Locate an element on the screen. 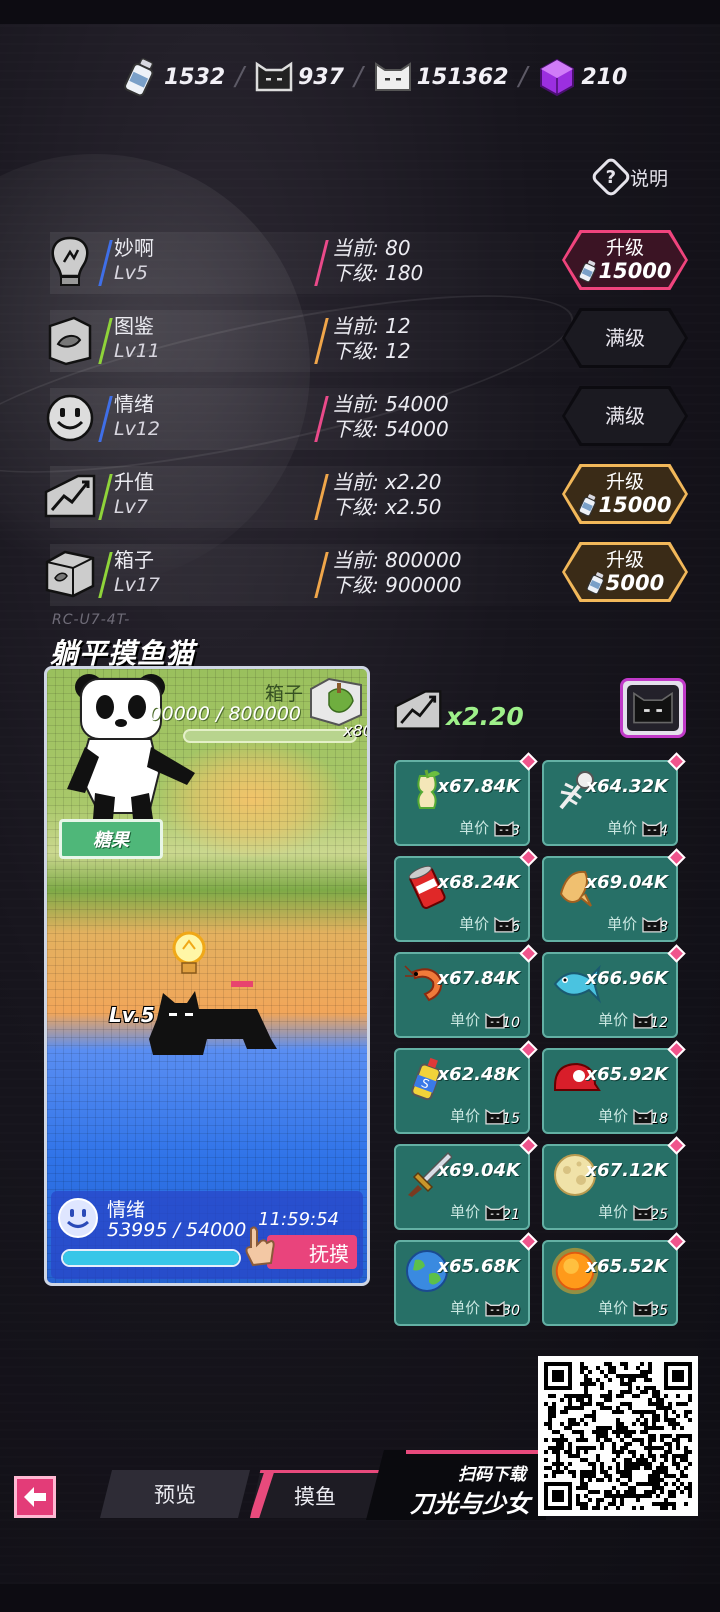  item-card: x67.84K 单价 3 is located at coordinates (466, 799).